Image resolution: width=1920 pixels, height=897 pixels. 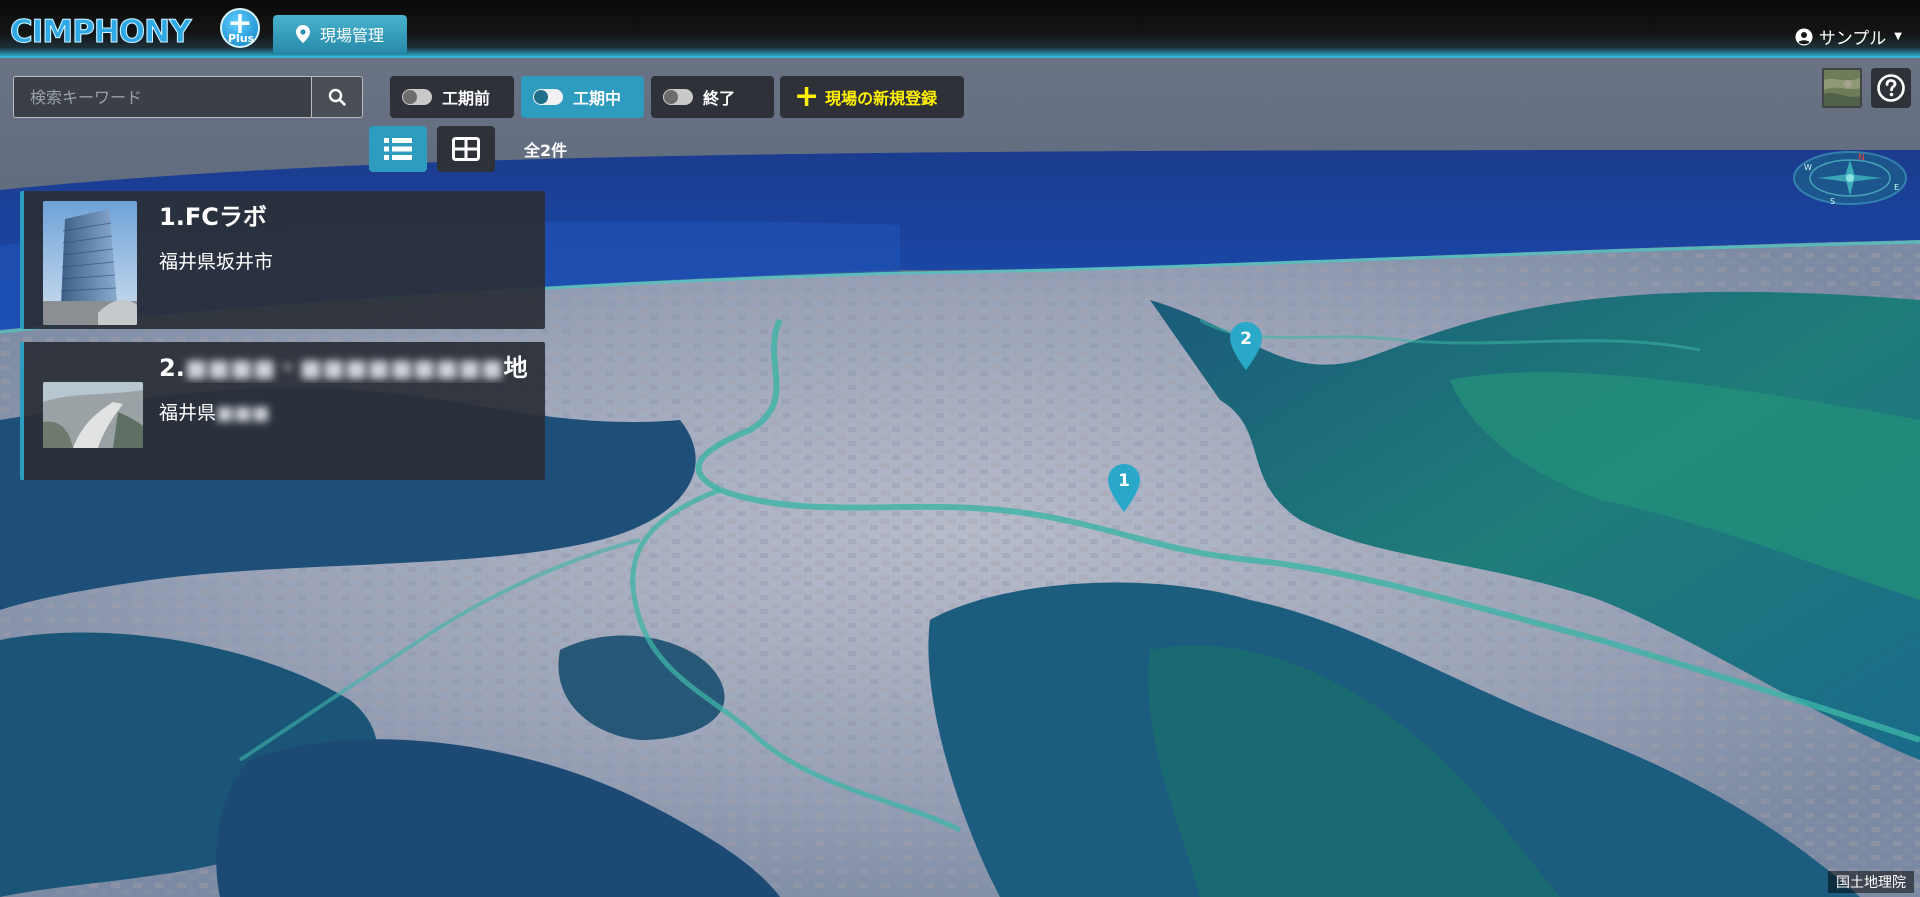 I want to click on new-site-button: + 現場の新規登録, so click(x=872, y=97).